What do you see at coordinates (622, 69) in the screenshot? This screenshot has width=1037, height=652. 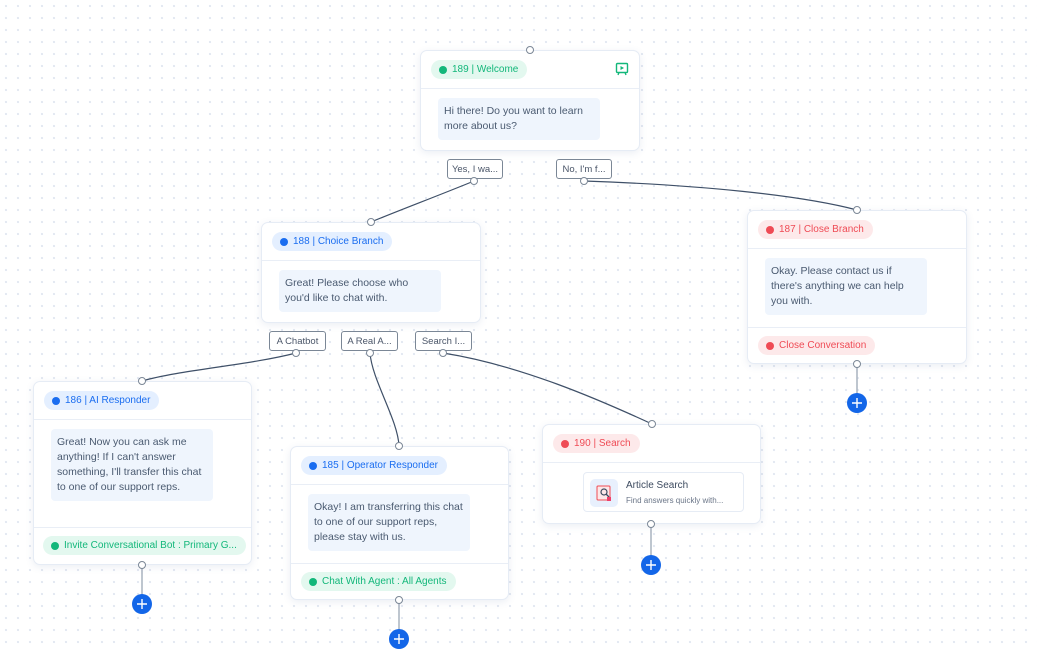 I see `bot-preview-icon` at bounding box center [622, 69].